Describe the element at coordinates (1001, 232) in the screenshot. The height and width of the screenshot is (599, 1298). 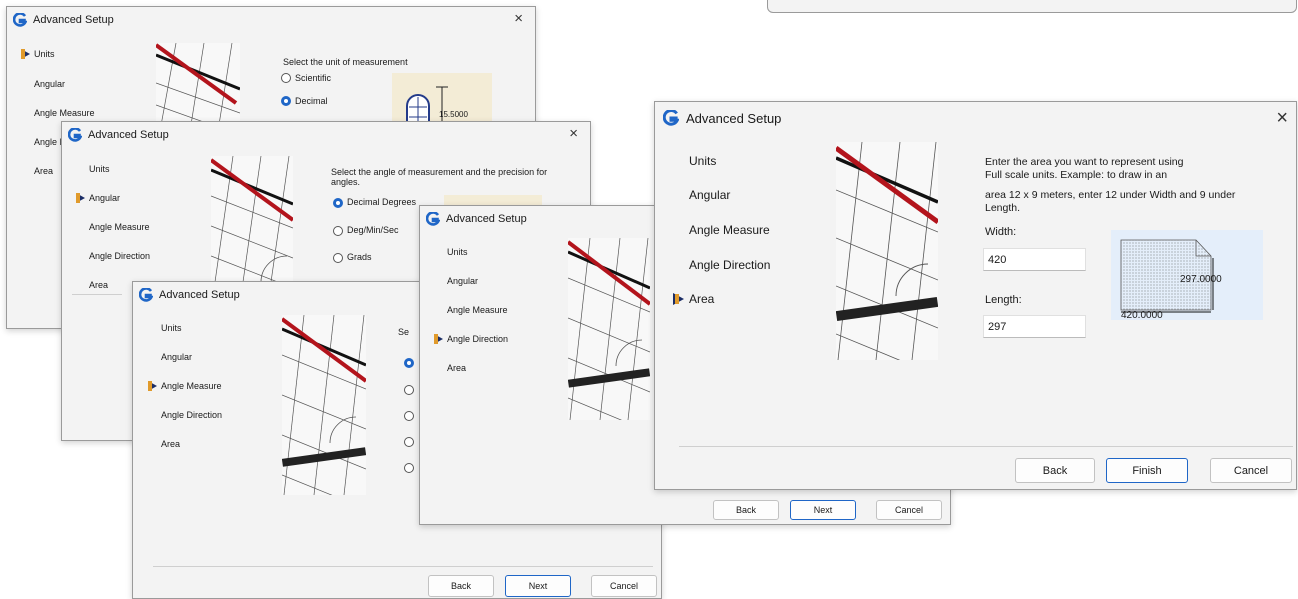
I see `width-label: Width:` at that location.